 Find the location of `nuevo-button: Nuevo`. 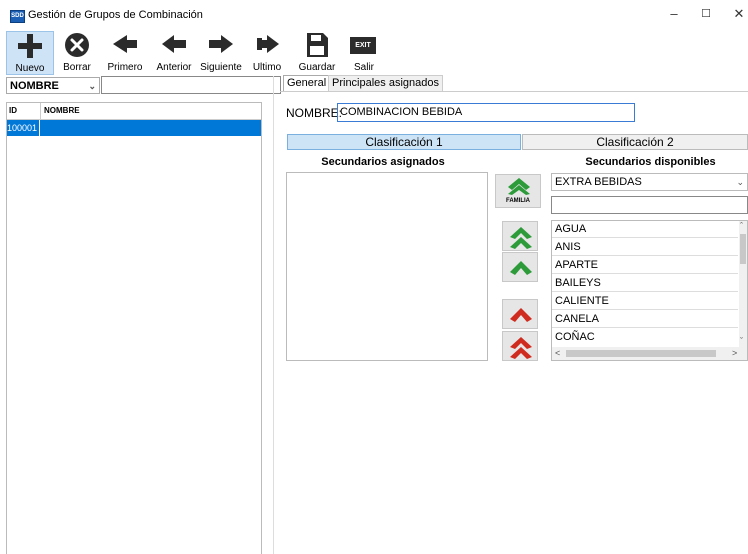

nuevo-button: Nuevo is located at coordinates (30, 53).